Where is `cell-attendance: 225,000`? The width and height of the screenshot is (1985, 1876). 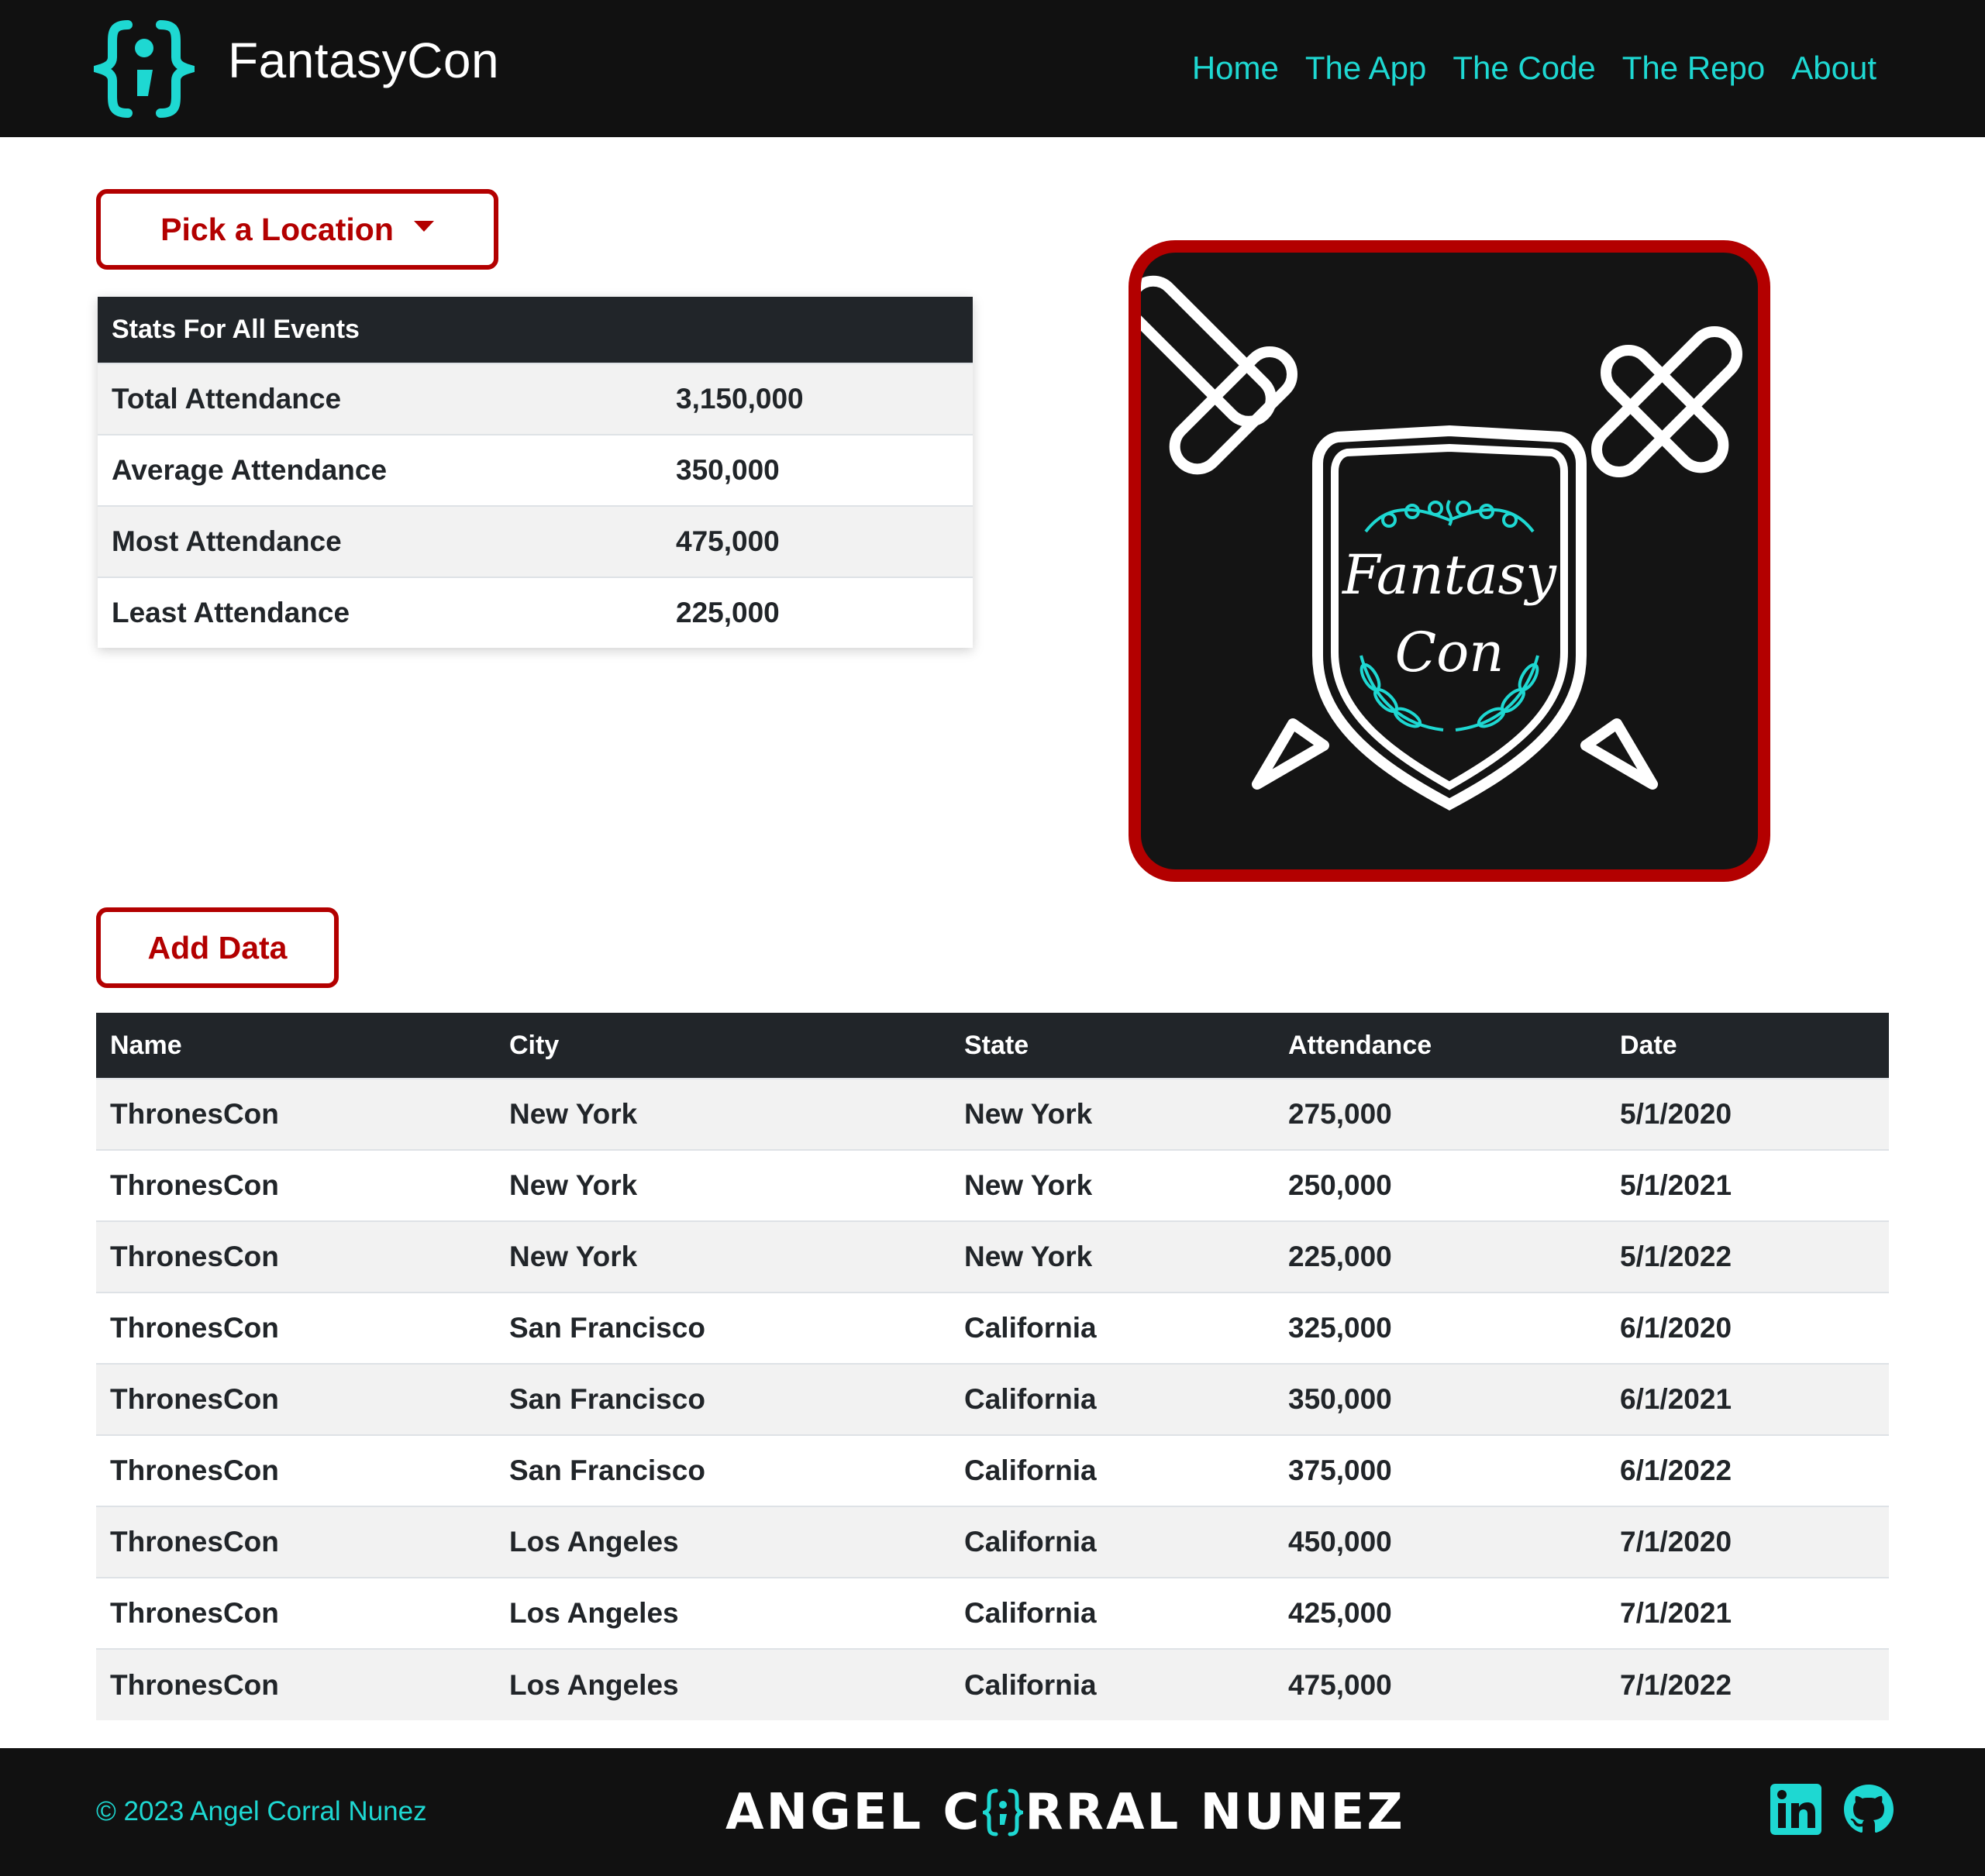 cell-attendance: 225,000 is located at coordinates (1440, 1256).